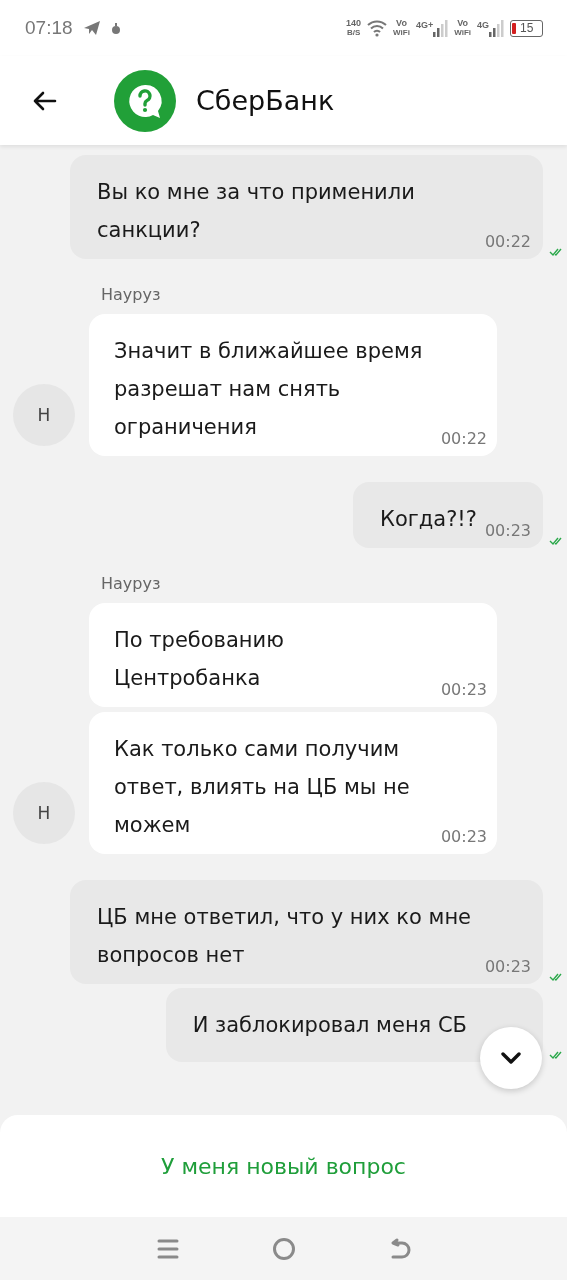  Describe the element at coordinates (377, 28) in the screenshot. I see `wifi-icon` at that location.